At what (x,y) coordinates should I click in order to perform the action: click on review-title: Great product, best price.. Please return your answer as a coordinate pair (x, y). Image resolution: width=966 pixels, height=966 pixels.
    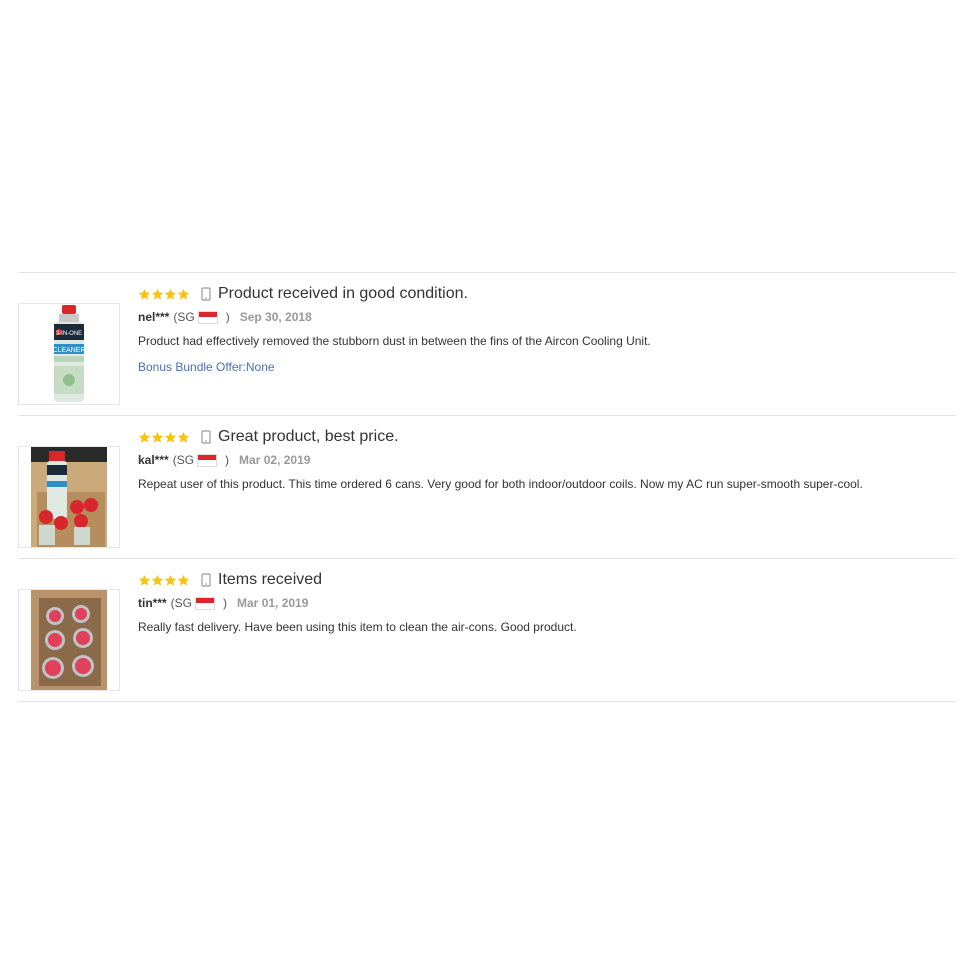
    Looking at the image, I should click on (308, 436).